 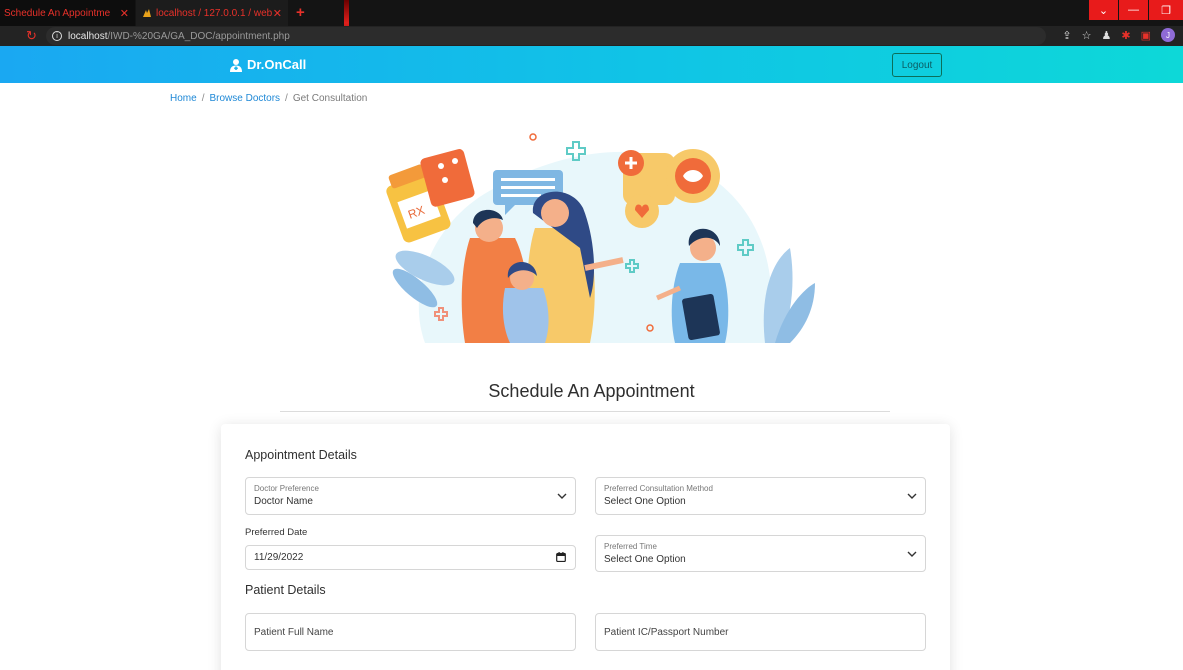 I want to click on tab-search-button: ⌄, so click(x=1103, y=10).